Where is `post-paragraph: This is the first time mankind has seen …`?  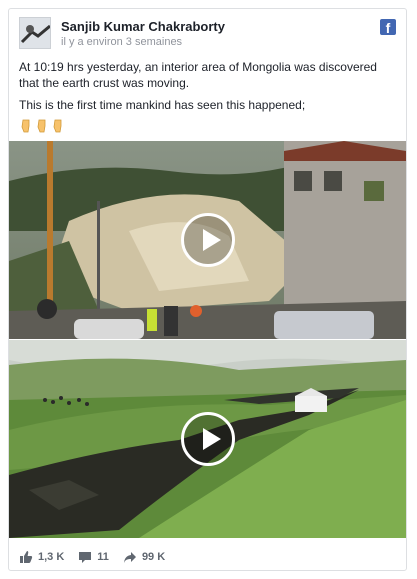 post-paragraph: This is the first time mankind has seen … is located at coordinates (162, 105).